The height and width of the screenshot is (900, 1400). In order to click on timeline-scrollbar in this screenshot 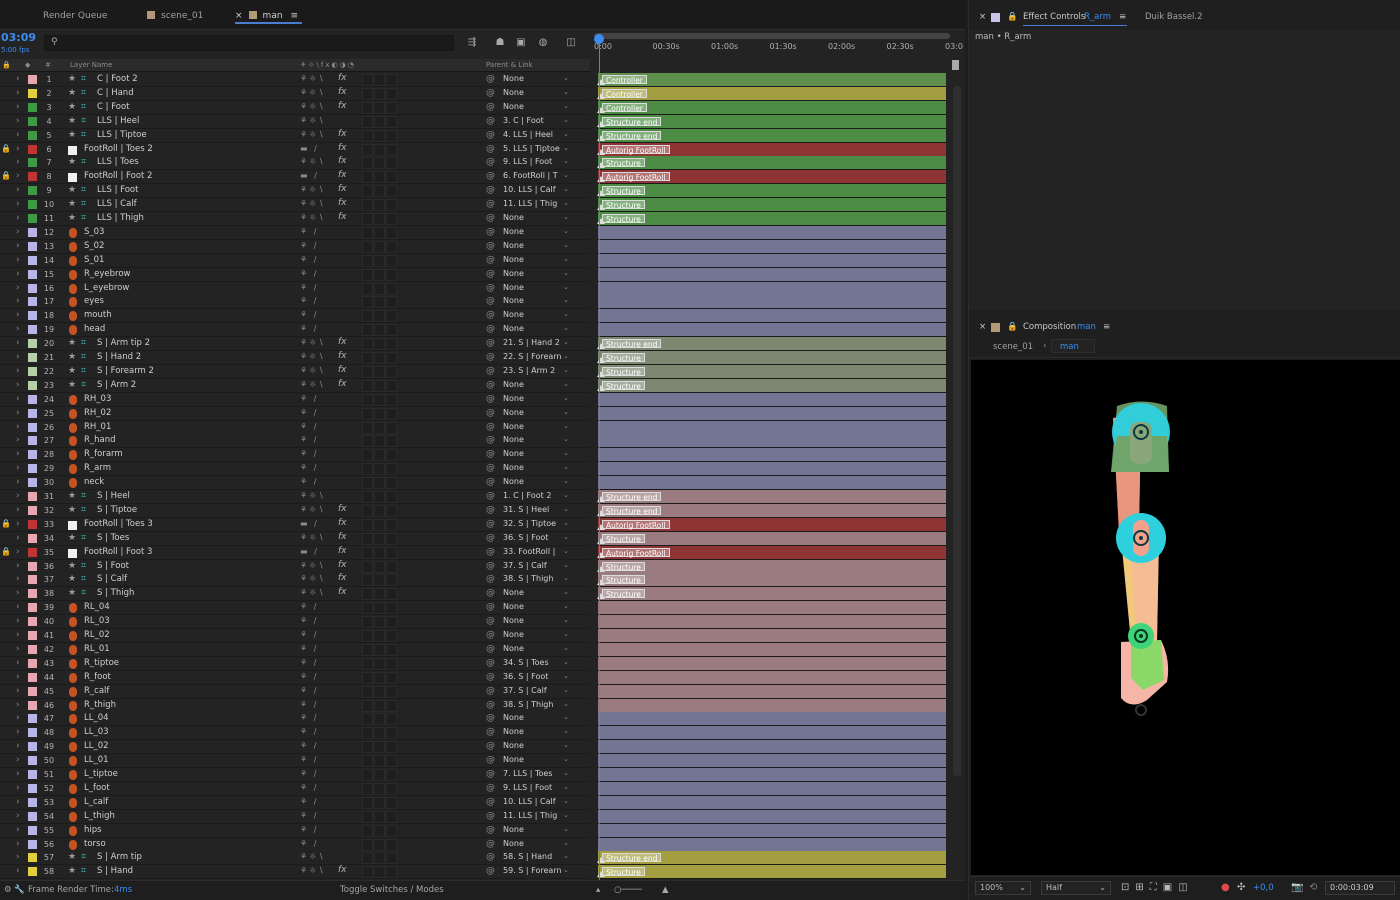, I will do `click(957, 431)`.